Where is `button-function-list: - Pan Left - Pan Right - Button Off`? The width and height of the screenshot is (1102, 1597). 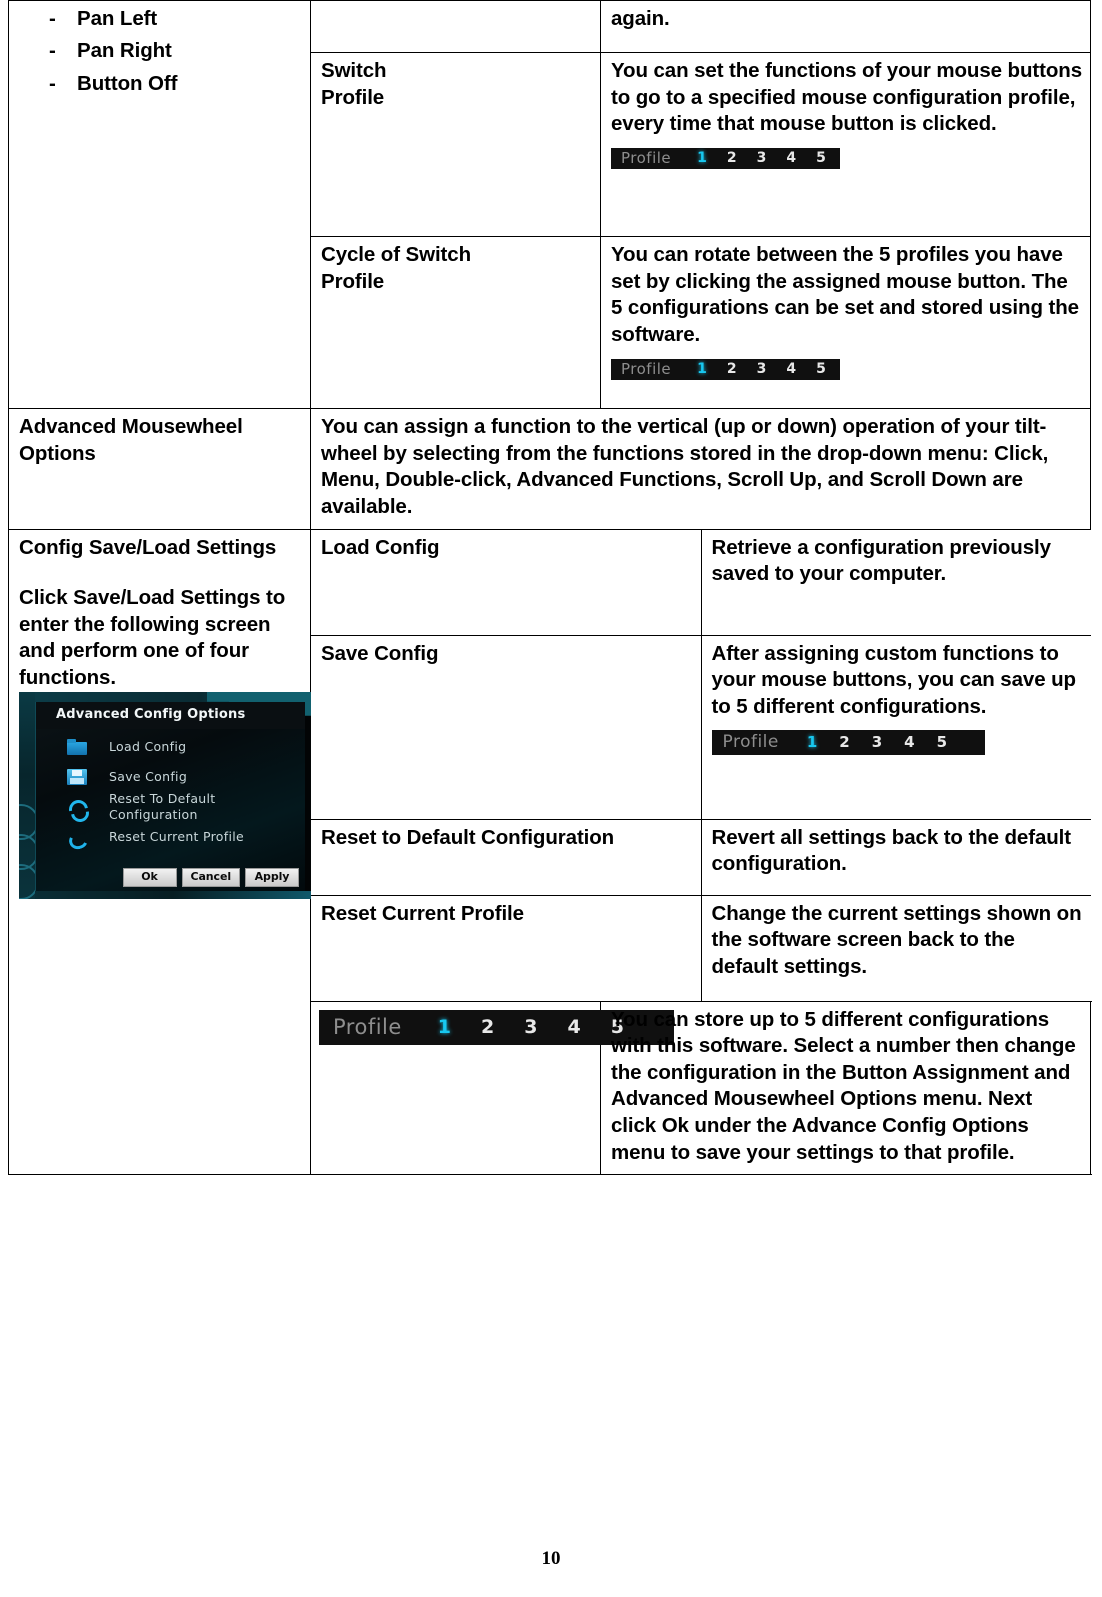
button-function-list: - Pan Left - Pan Right - Button Off is located at coordinates (160, 51).